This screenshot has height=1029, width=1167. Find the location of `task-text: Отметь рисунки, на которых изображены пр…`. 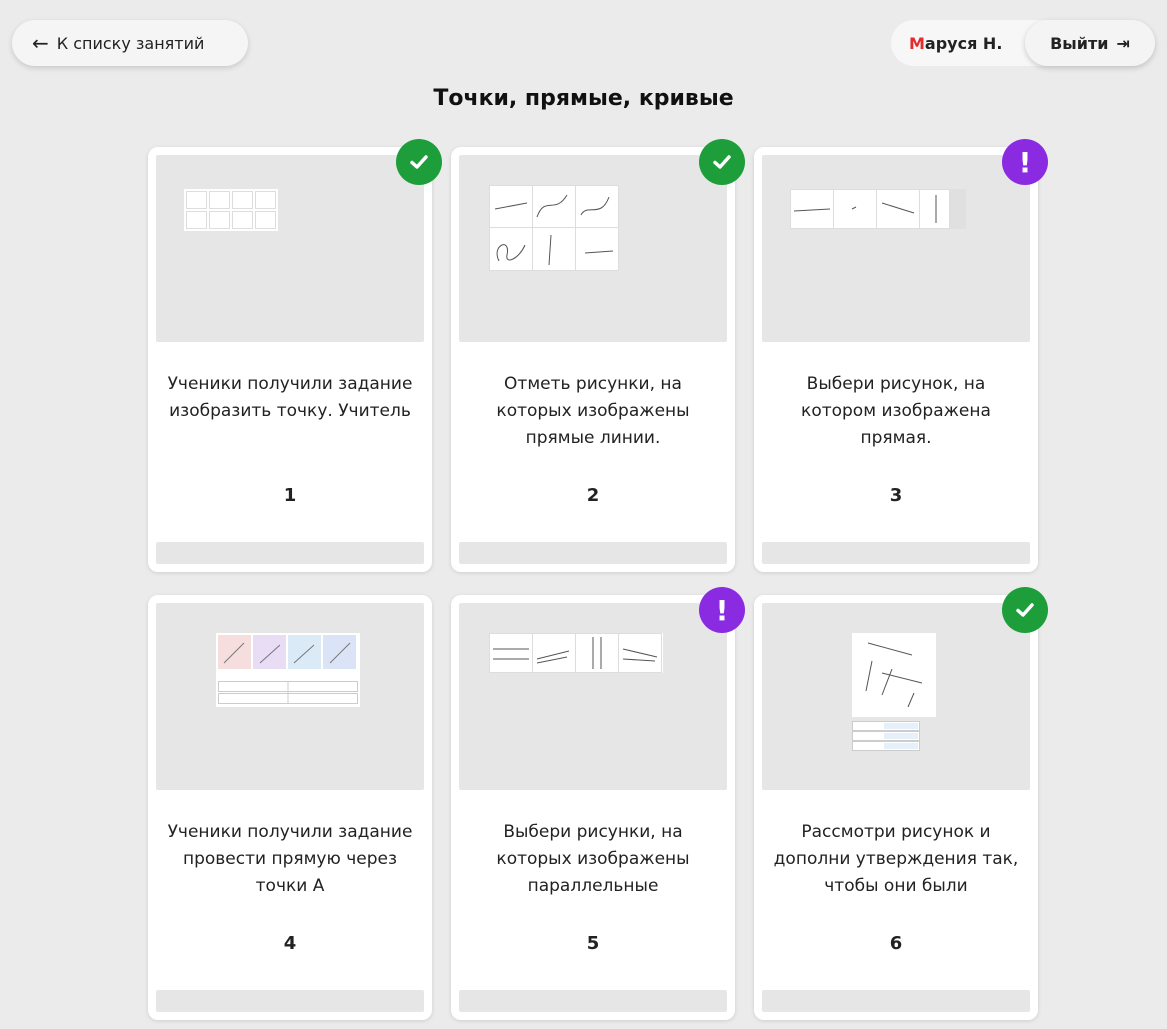

task-text: Отметь рисунки, на которых изображены пр… is located at coordinates (593, 411).